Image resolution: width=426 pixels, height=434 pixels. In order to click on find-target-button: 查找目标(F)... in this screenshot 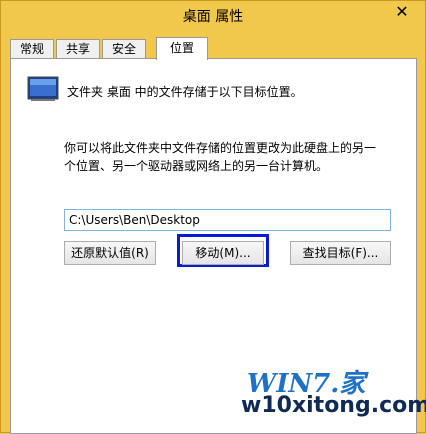, I will do `click(340, 253)`.